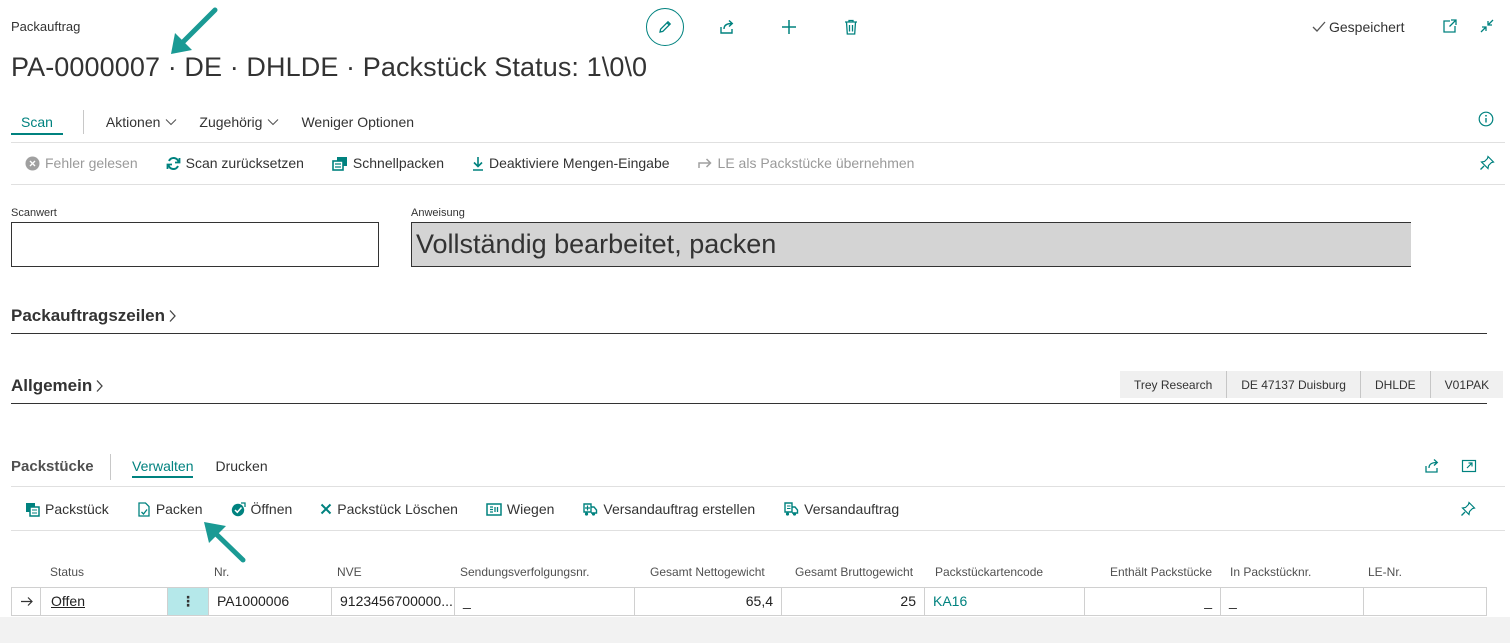 Image resolution: width=1510 pixels, height=643 pixels. Describe the element at coordinates (133, 122) in the screenshot. I see `tab-aktionen-label: Aktionen` at that location.